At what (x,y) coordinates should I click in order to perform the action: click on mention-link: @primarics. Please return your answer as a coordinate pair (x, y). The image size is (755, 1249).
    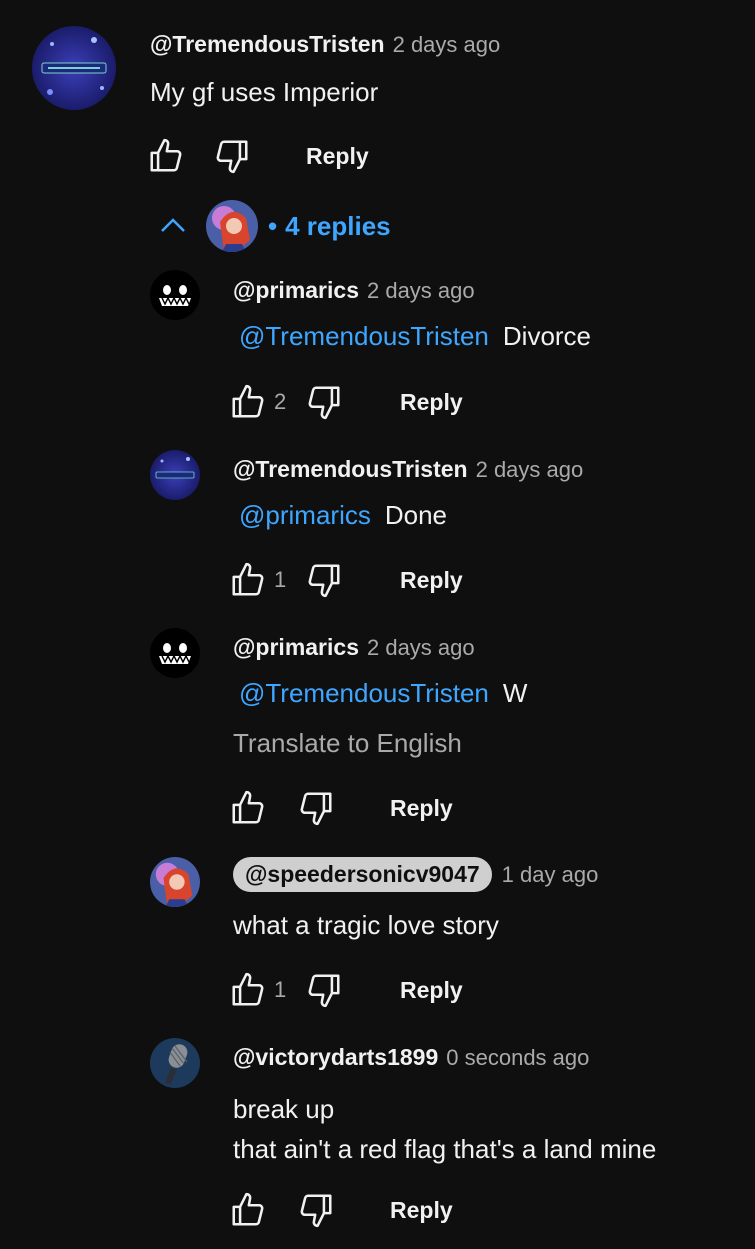
    Looking at the image, I should click on (305, 515).